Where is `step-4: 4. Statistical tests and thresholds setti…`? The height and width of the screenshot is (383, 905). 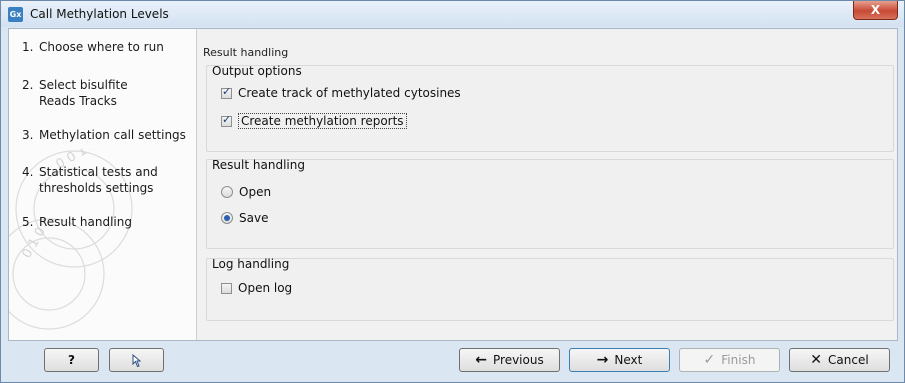
step-4: 4. Statistical tests and thresholds setti… is located at coordinates (93, 180).